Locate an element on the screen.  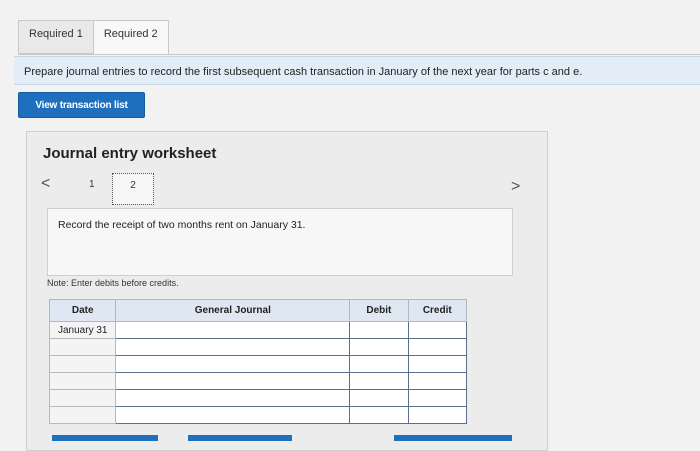
tab-bar: Required 1 Required 2 is located at coordinates (93, 37).